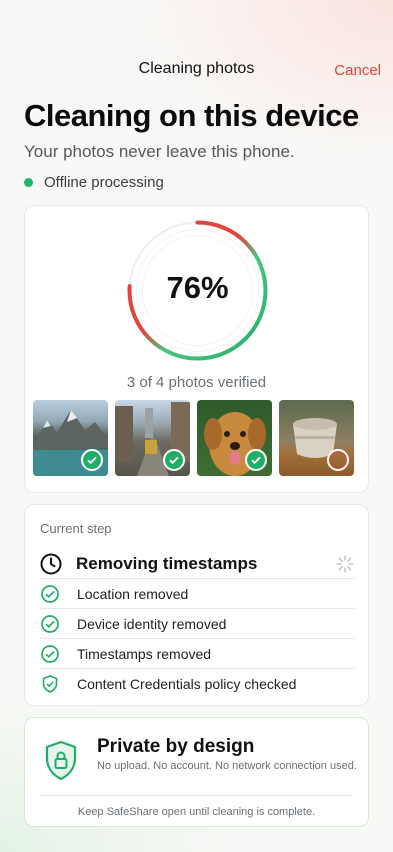  I want to click on photo-pending-icon, so click(338, 460).